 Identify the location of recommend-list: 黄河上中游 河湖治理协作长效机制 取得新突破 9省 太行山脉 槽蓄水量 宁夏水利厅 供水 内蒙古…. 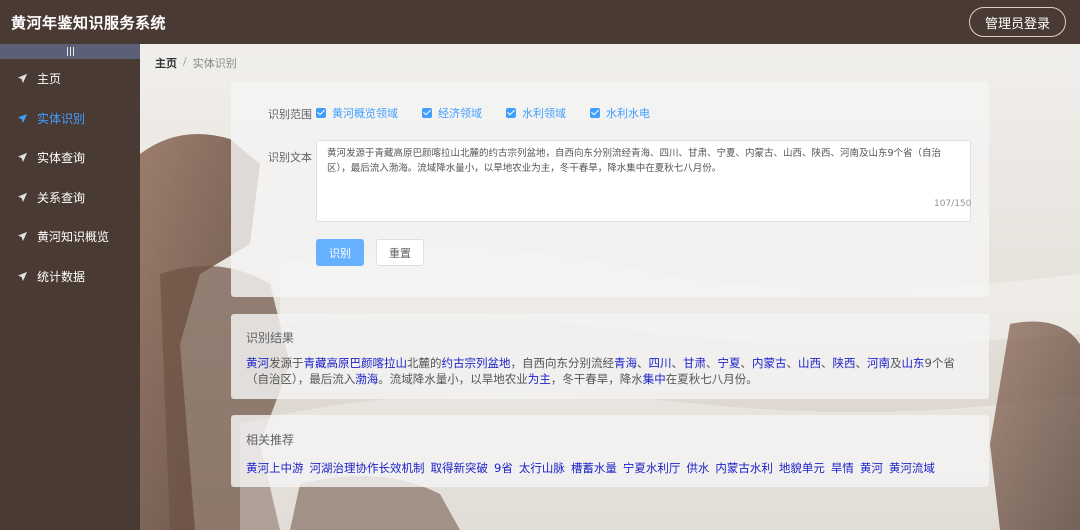
(590, 468).